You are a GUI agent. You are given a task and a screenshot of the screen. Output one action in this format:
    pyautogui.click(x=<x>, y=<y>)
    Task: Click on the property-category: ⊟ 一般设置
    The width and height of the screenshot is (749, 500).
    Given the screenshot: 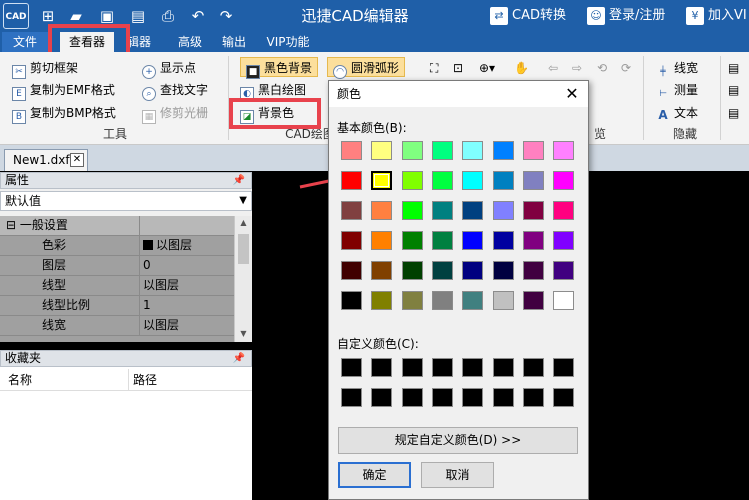 What is the action you would take?
    pyautogui.click(x=117, y=226)
    